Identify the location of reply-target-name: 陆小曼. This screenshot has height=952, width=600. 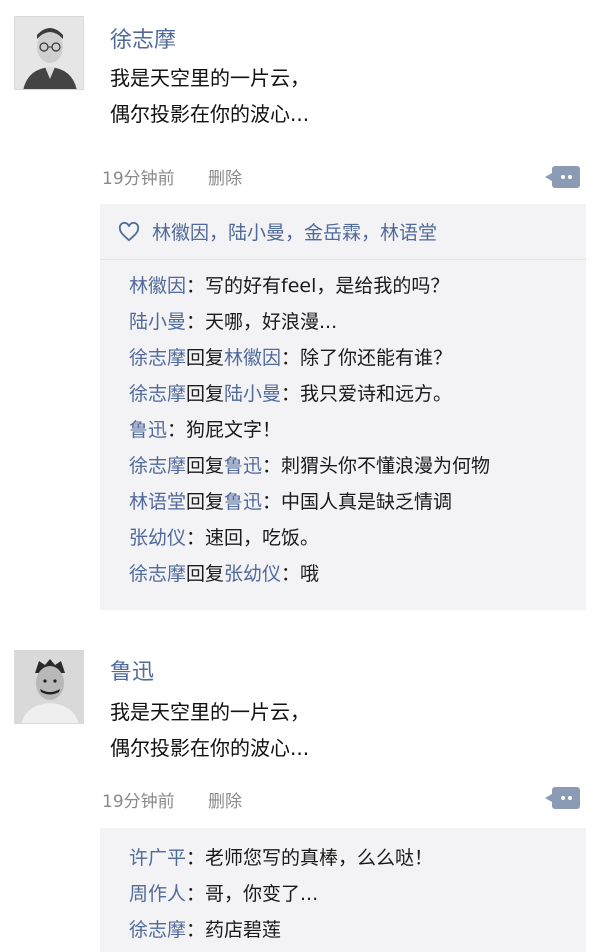
(252, 394).